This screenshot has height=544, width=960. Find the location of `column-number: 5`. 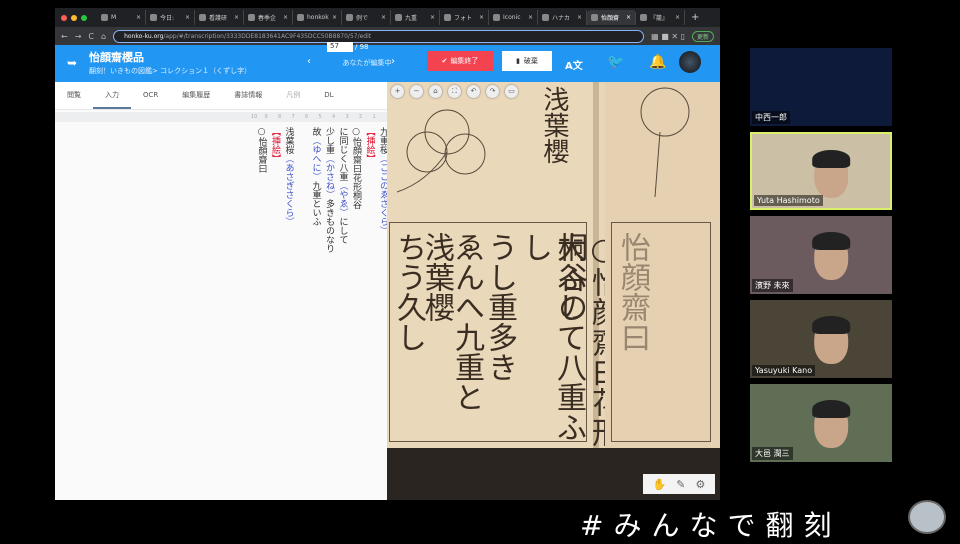

column-number: 5 is located at coordinates (320, 117).